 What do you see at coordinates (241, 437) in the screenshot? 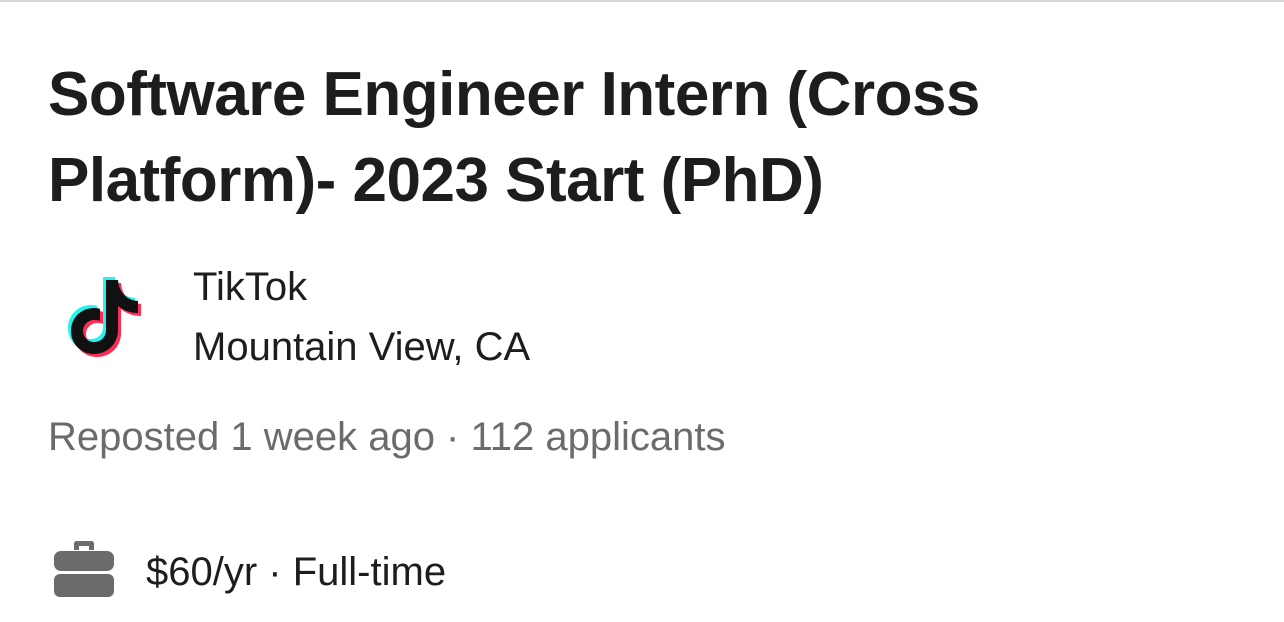
I see `posted-time: Reposted 1 week ago` at bounding box center [241, 437].